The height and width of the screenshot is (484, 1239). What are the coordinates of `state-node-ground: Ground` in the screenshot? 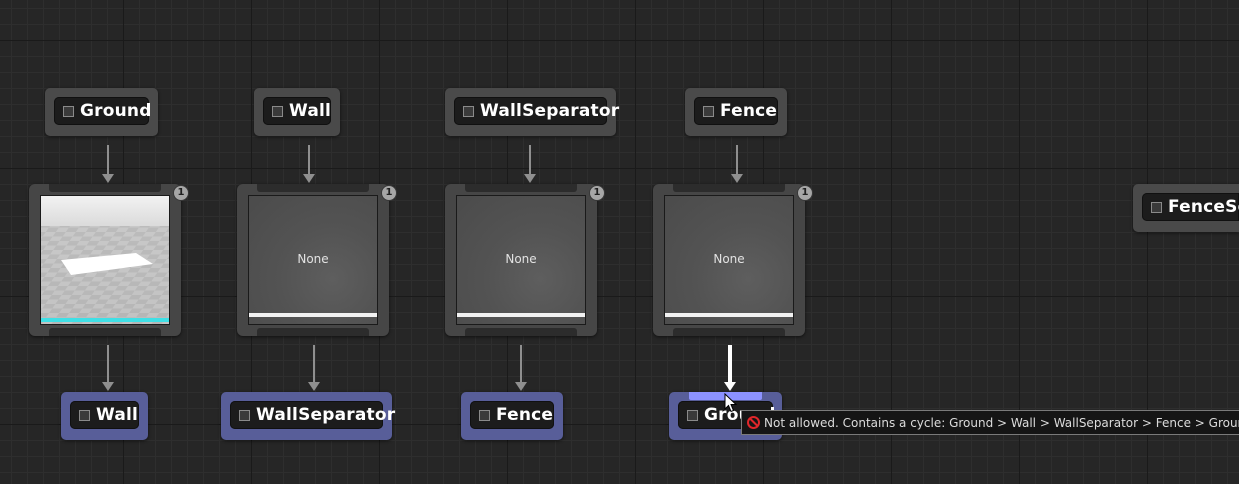 It's located at (101, 112).